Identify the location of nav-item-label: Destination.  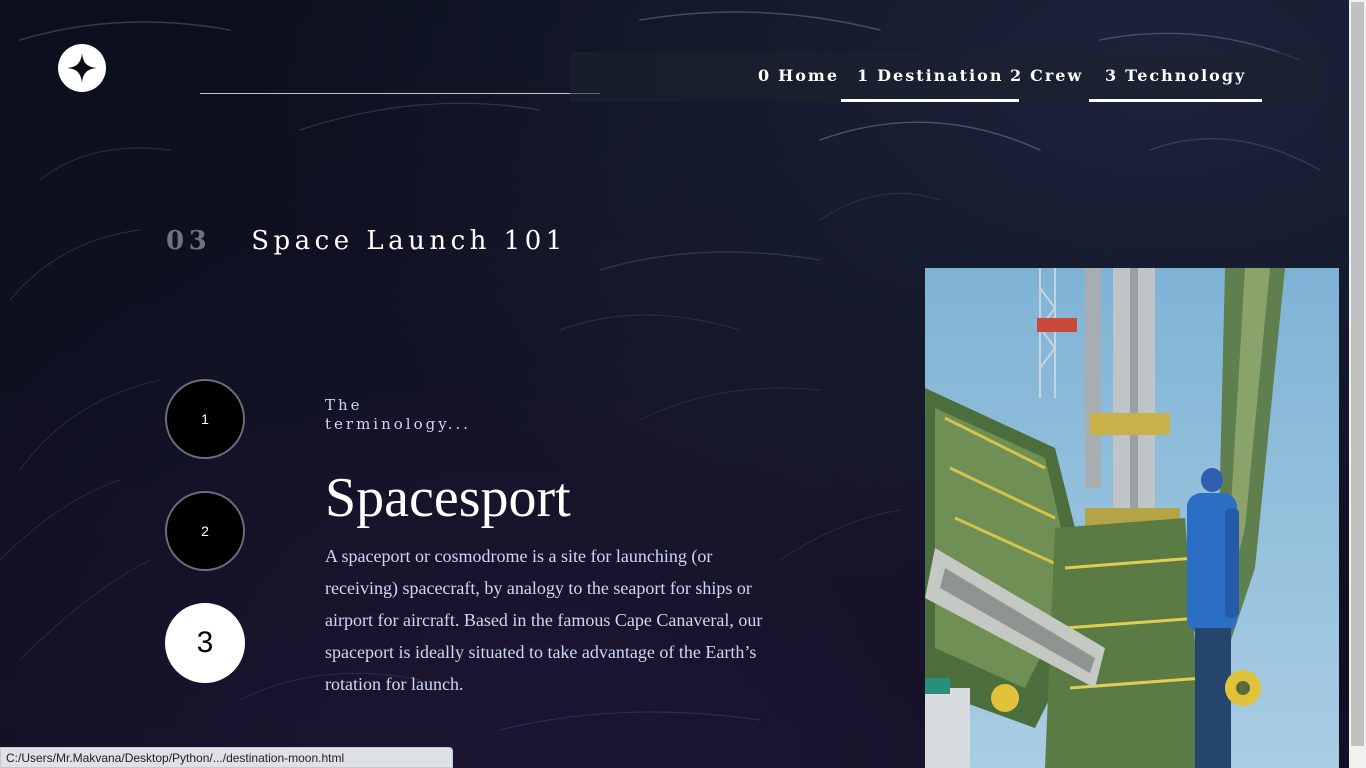
(940, 75).